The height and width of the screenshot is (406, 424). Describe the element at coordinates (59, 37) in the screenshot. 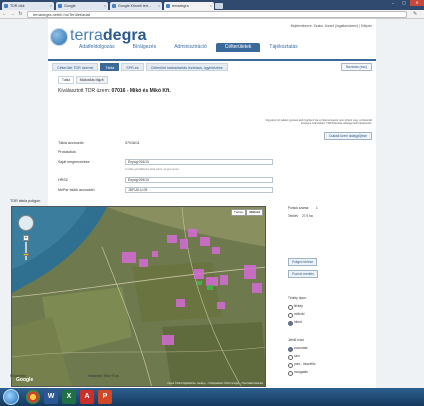

I see `logo-globe-icon` at that location.